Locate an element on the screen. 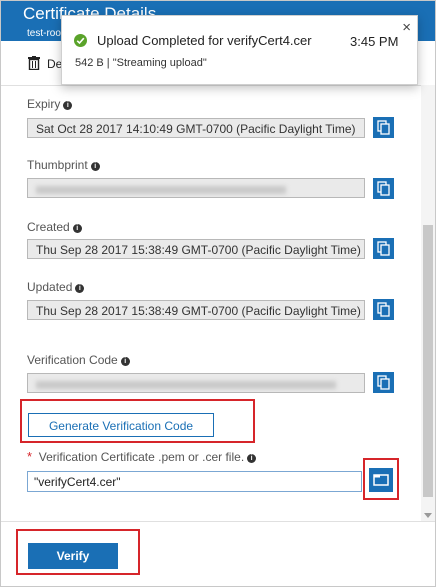  updated-label: Updated i is located at coordinates (56, 287).